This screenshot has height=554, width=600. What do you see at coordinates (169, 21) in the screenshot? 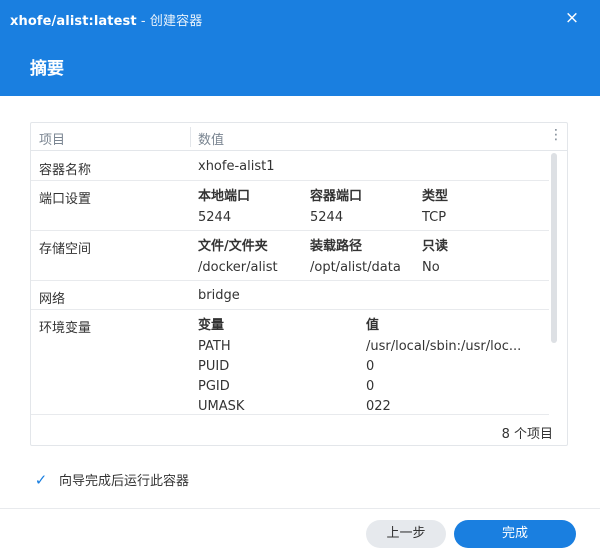
I see `window-title-action: - 创建容器` at bounding box center [169, 21].